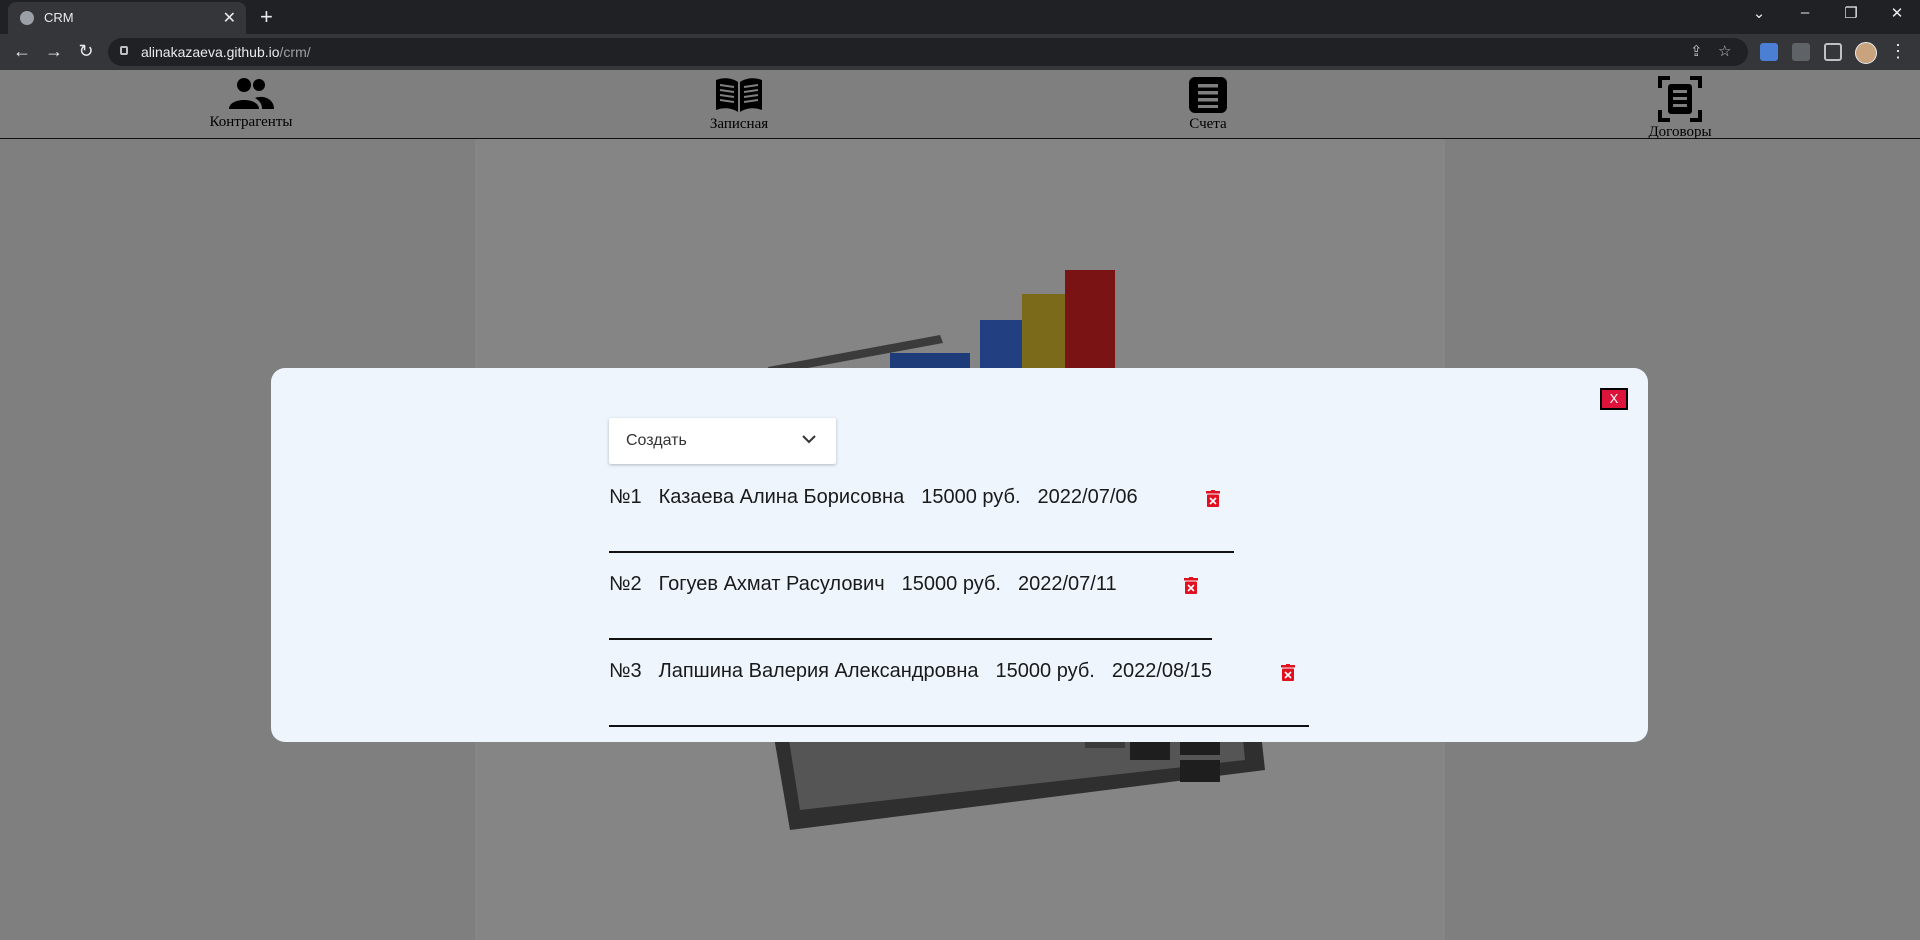  Describe the element at coordinates (809, 439) in the screenshot. I see `chevron-down-icon` at that location.